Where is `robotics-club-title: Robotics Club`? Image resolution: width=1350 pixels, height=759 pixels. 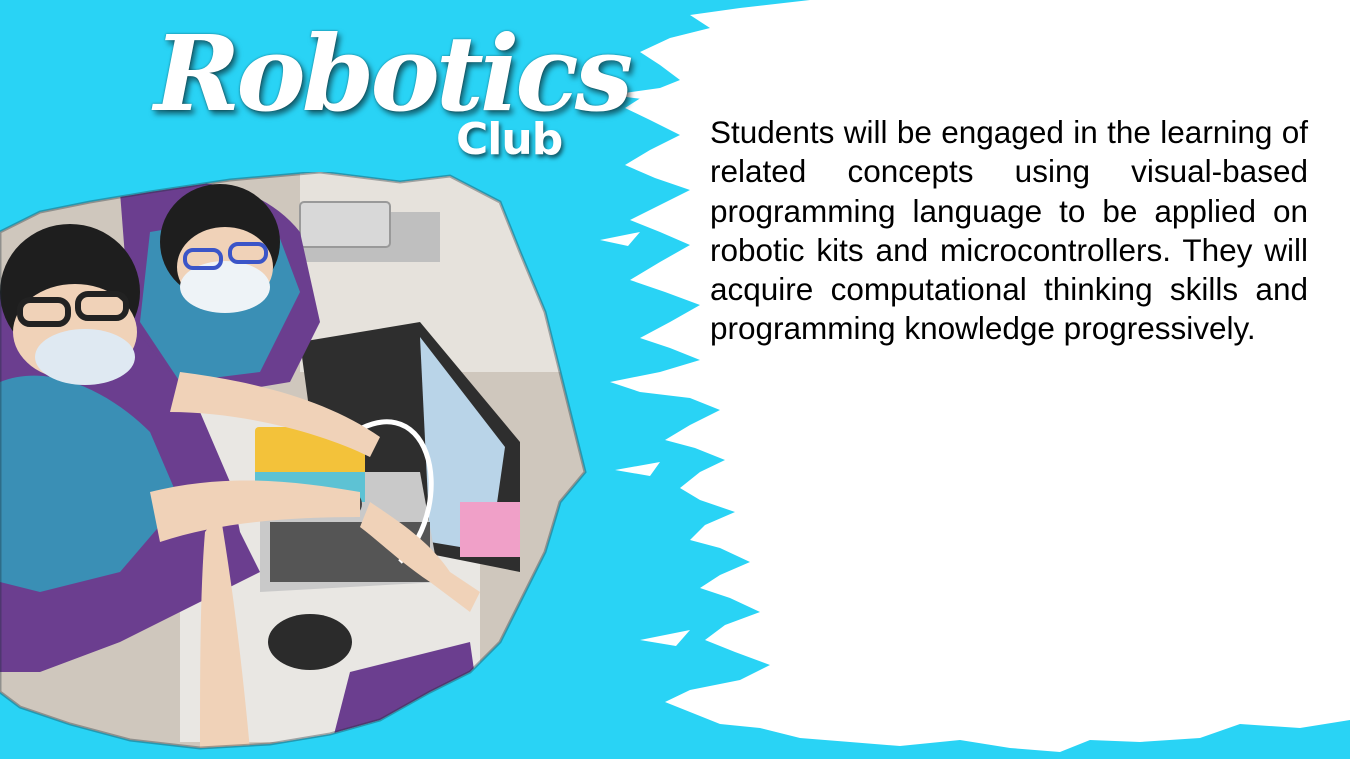
robotics-club-title: Robotics Club is located at coordinates (391, 102).